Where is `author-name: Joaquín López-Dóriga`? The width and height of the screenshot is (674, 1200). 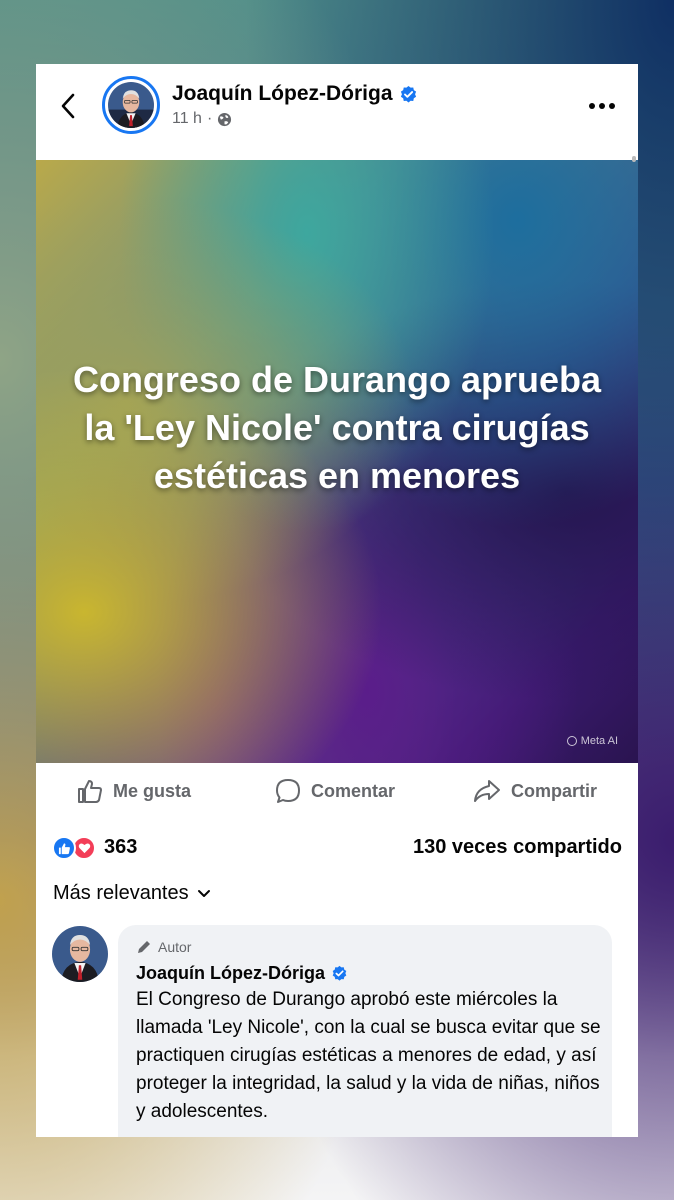 author-name: Joaquín López-Dóriga is located at coordinates (282, 94).